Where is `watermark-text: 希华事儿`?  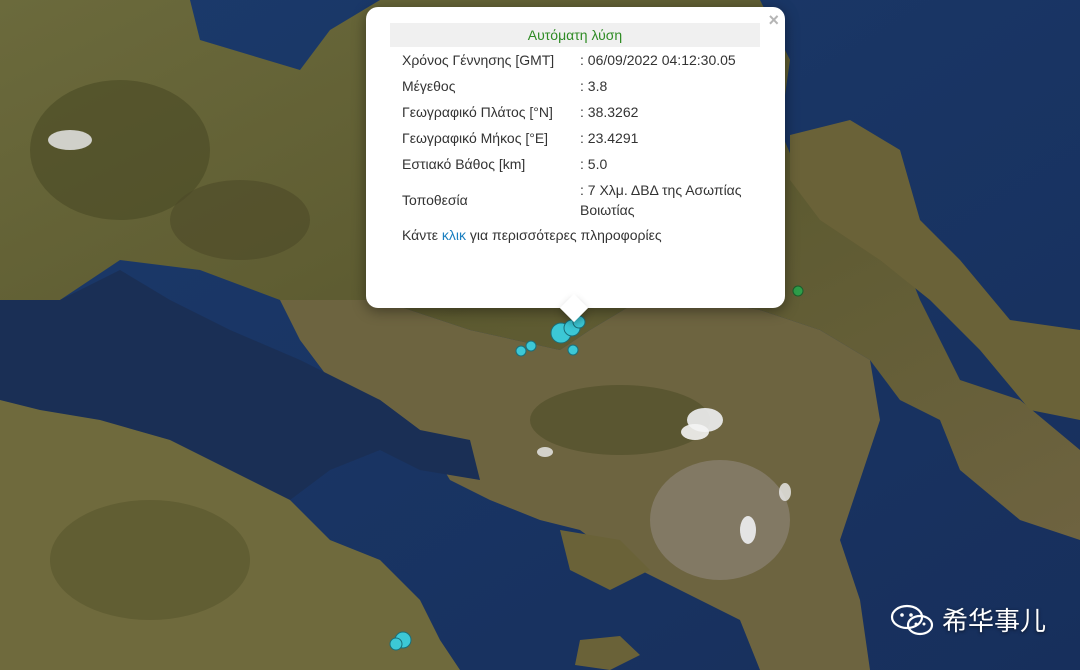
watermark-text: 希华事儿 is located at coordinates (993, 621).